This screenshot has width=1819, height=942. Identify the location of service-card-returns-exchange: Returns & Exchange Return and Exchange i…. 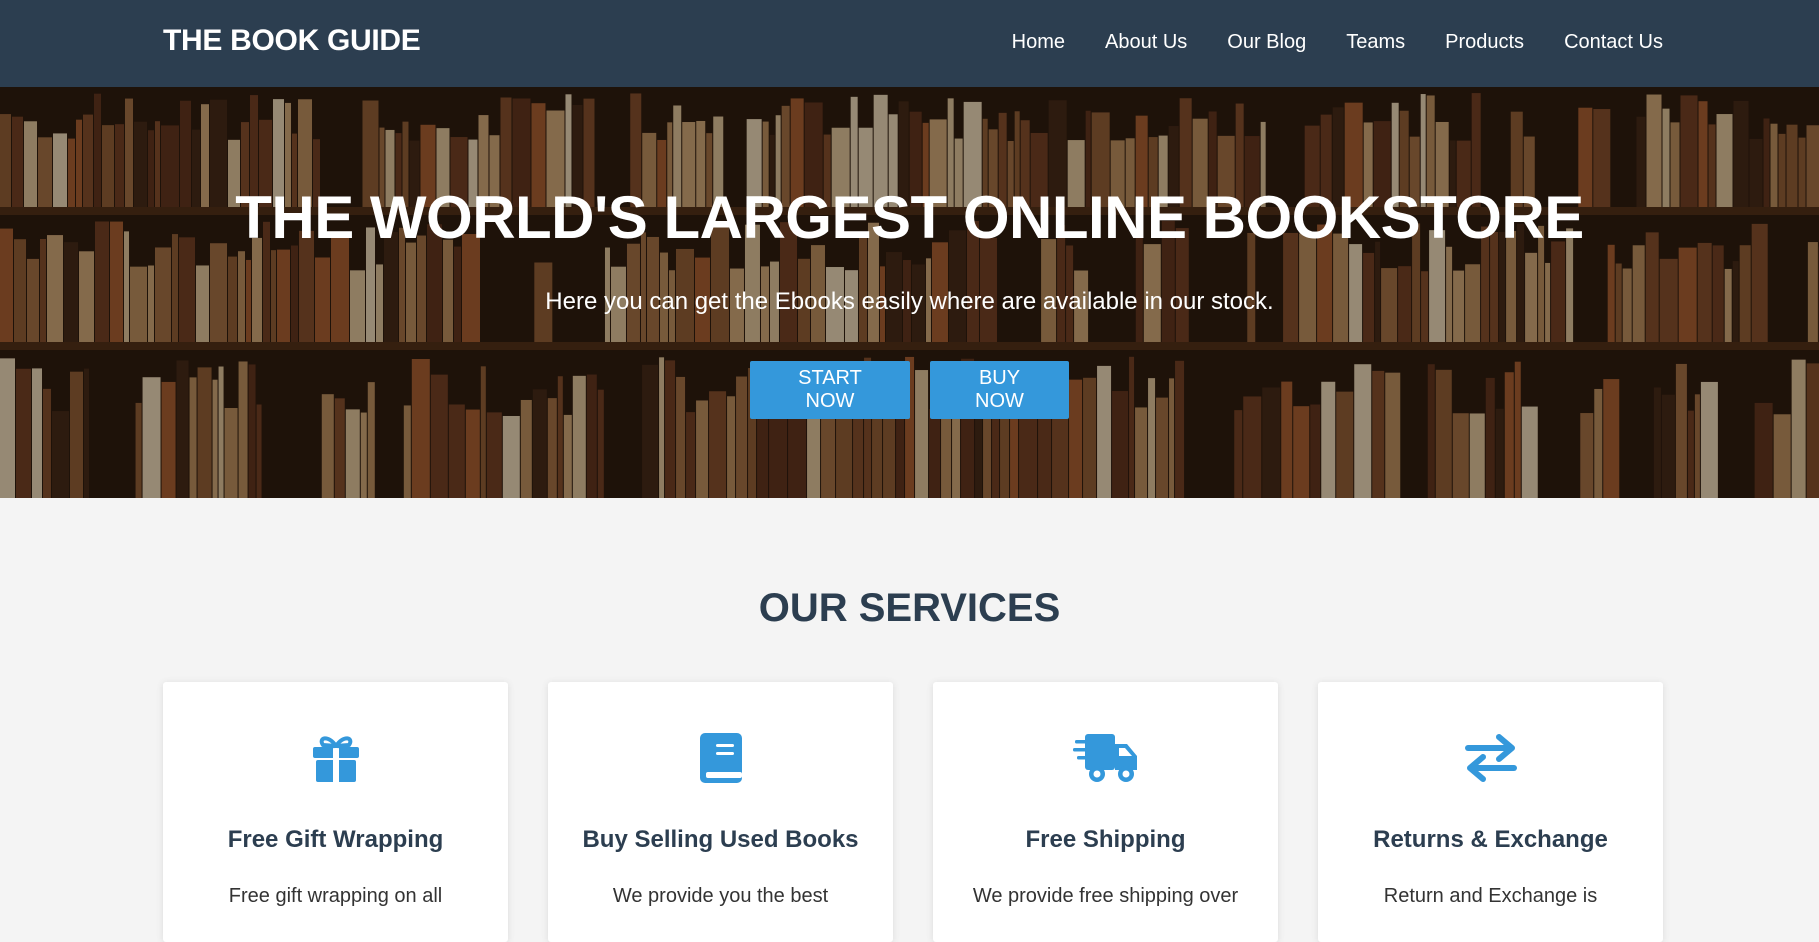
(1490, 812).